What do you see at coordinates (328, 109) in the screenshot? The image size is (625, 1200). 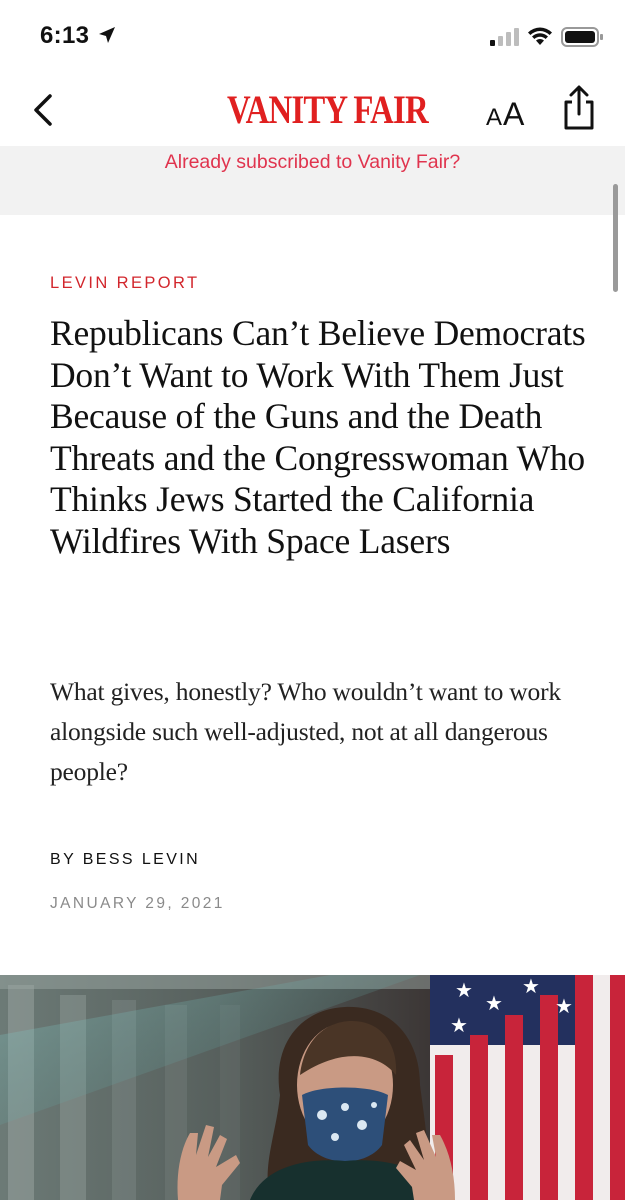 I see `vanity-fair-logo: VANITY FAIR` at bounding box center [328, 109].